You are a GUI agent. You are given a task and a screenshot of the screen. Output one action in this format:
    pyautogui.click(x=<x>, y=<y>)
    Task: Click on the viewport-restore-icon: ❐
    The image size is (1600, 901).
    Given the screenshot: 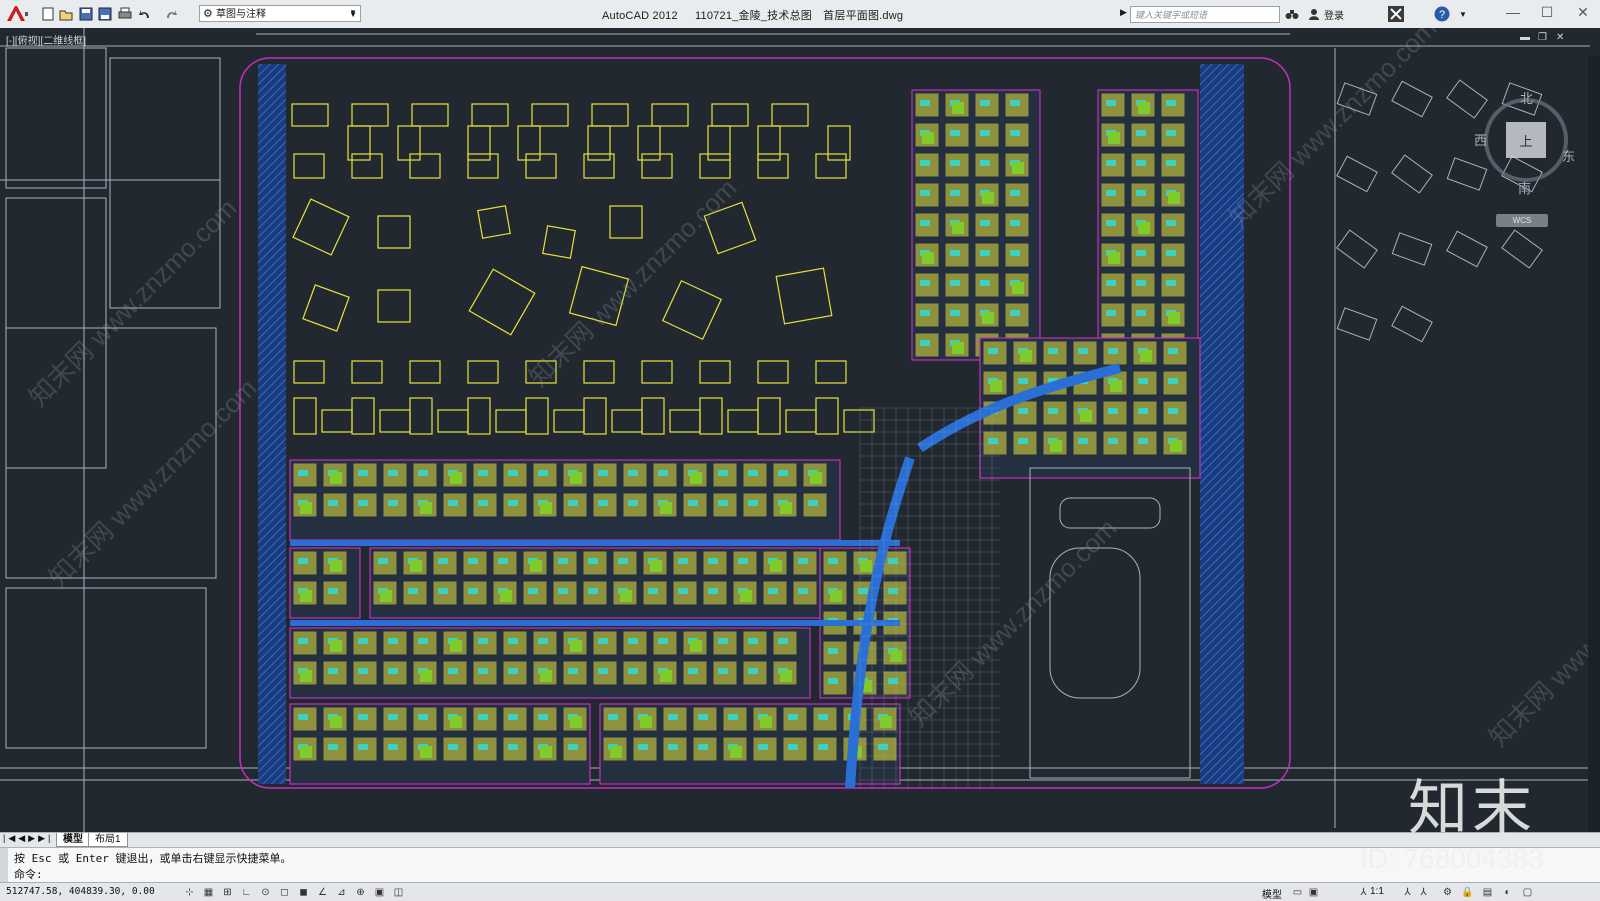 What is the action you would take?
    pyautogui.click(x=1542, y=37)
    